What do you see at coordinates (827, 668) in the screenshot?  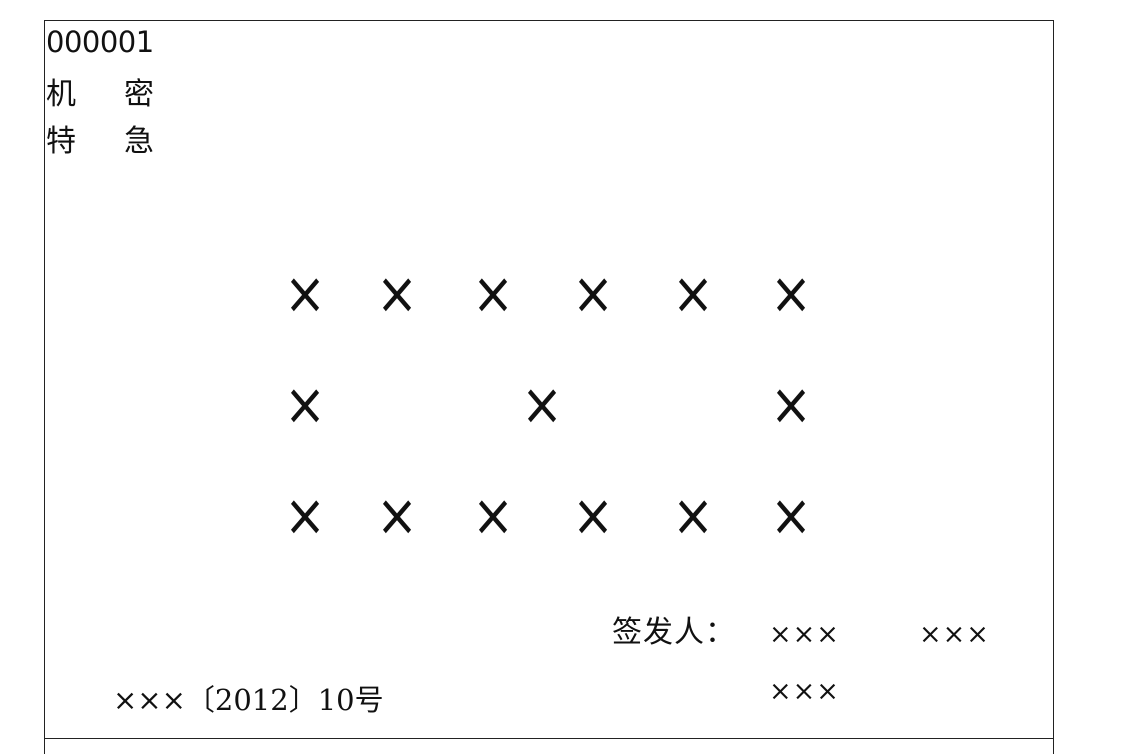 I see `signer-block: 签发人： ××× ××× ×××` at bounding box center [827, 668].